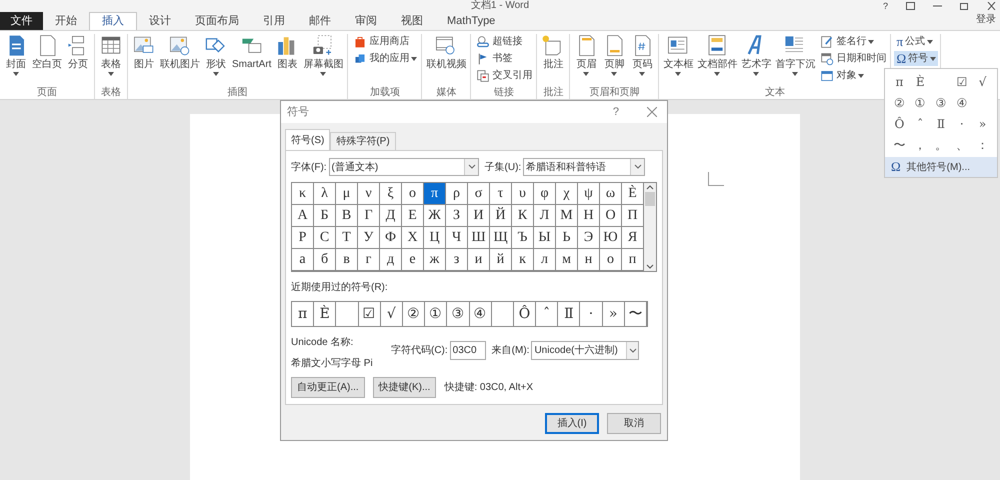 This screenshot has width=1000, height=480. What do you see at coordinates (385, 41) in the screenshot?
I see `ribbon-button: 应用商店` at bounding box center [385, 41].